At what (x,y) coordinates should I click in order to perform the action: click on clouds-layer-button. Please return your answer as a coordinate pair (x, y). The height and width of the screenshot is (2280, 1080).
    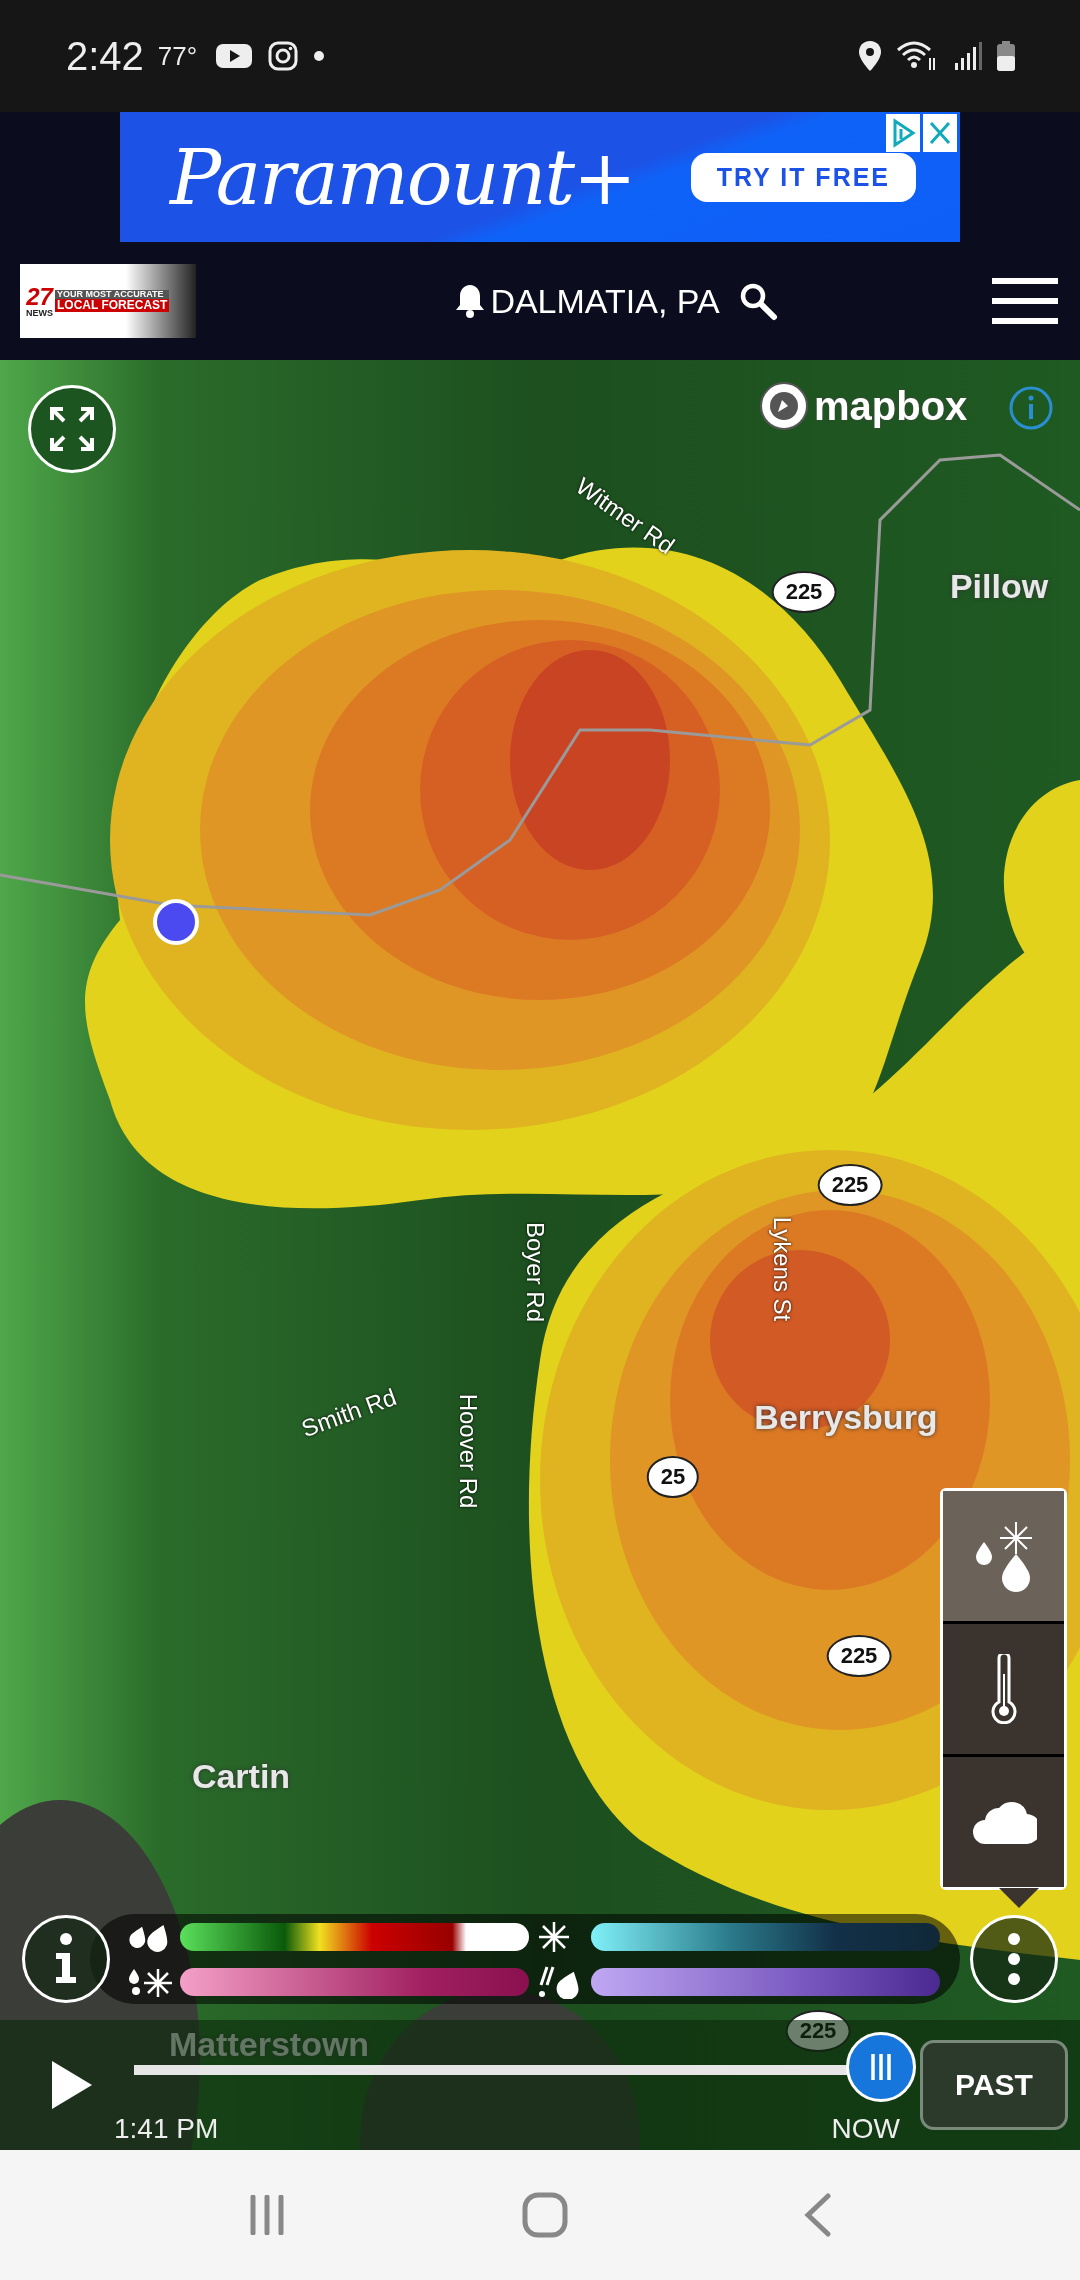
    Looking at the image, I should click on (1003, 1822).